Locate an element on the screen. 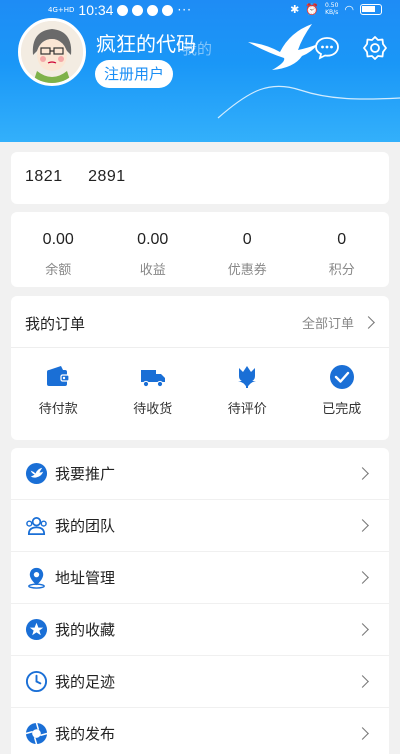  order-label: 已完成 is located at coordinates (342, 409).